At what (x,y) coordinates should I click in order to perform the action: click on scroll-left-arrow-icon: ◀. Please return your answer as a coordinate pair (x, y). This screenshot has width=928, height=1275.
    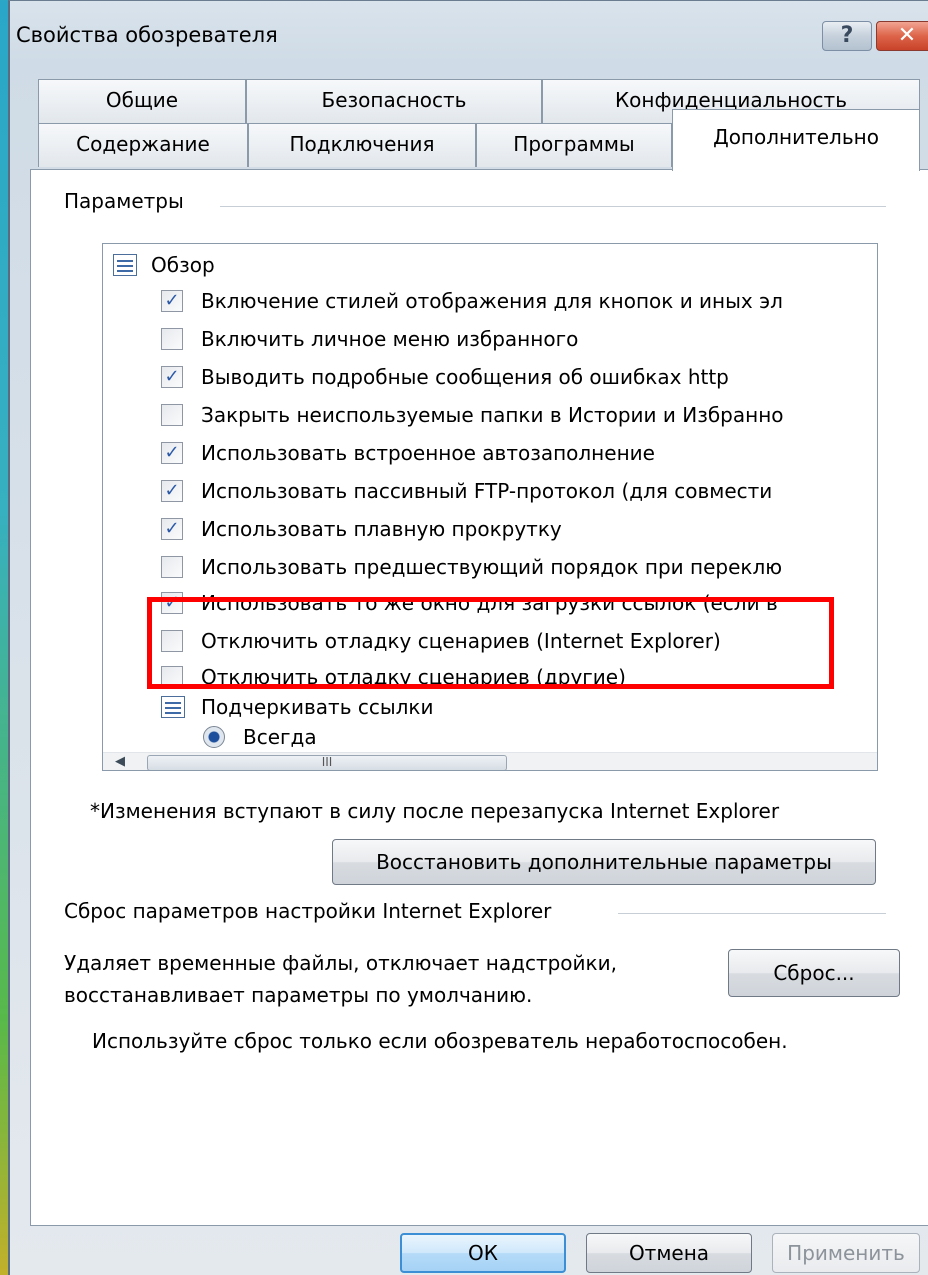
    Looking at the image, I should click on (120, 761).